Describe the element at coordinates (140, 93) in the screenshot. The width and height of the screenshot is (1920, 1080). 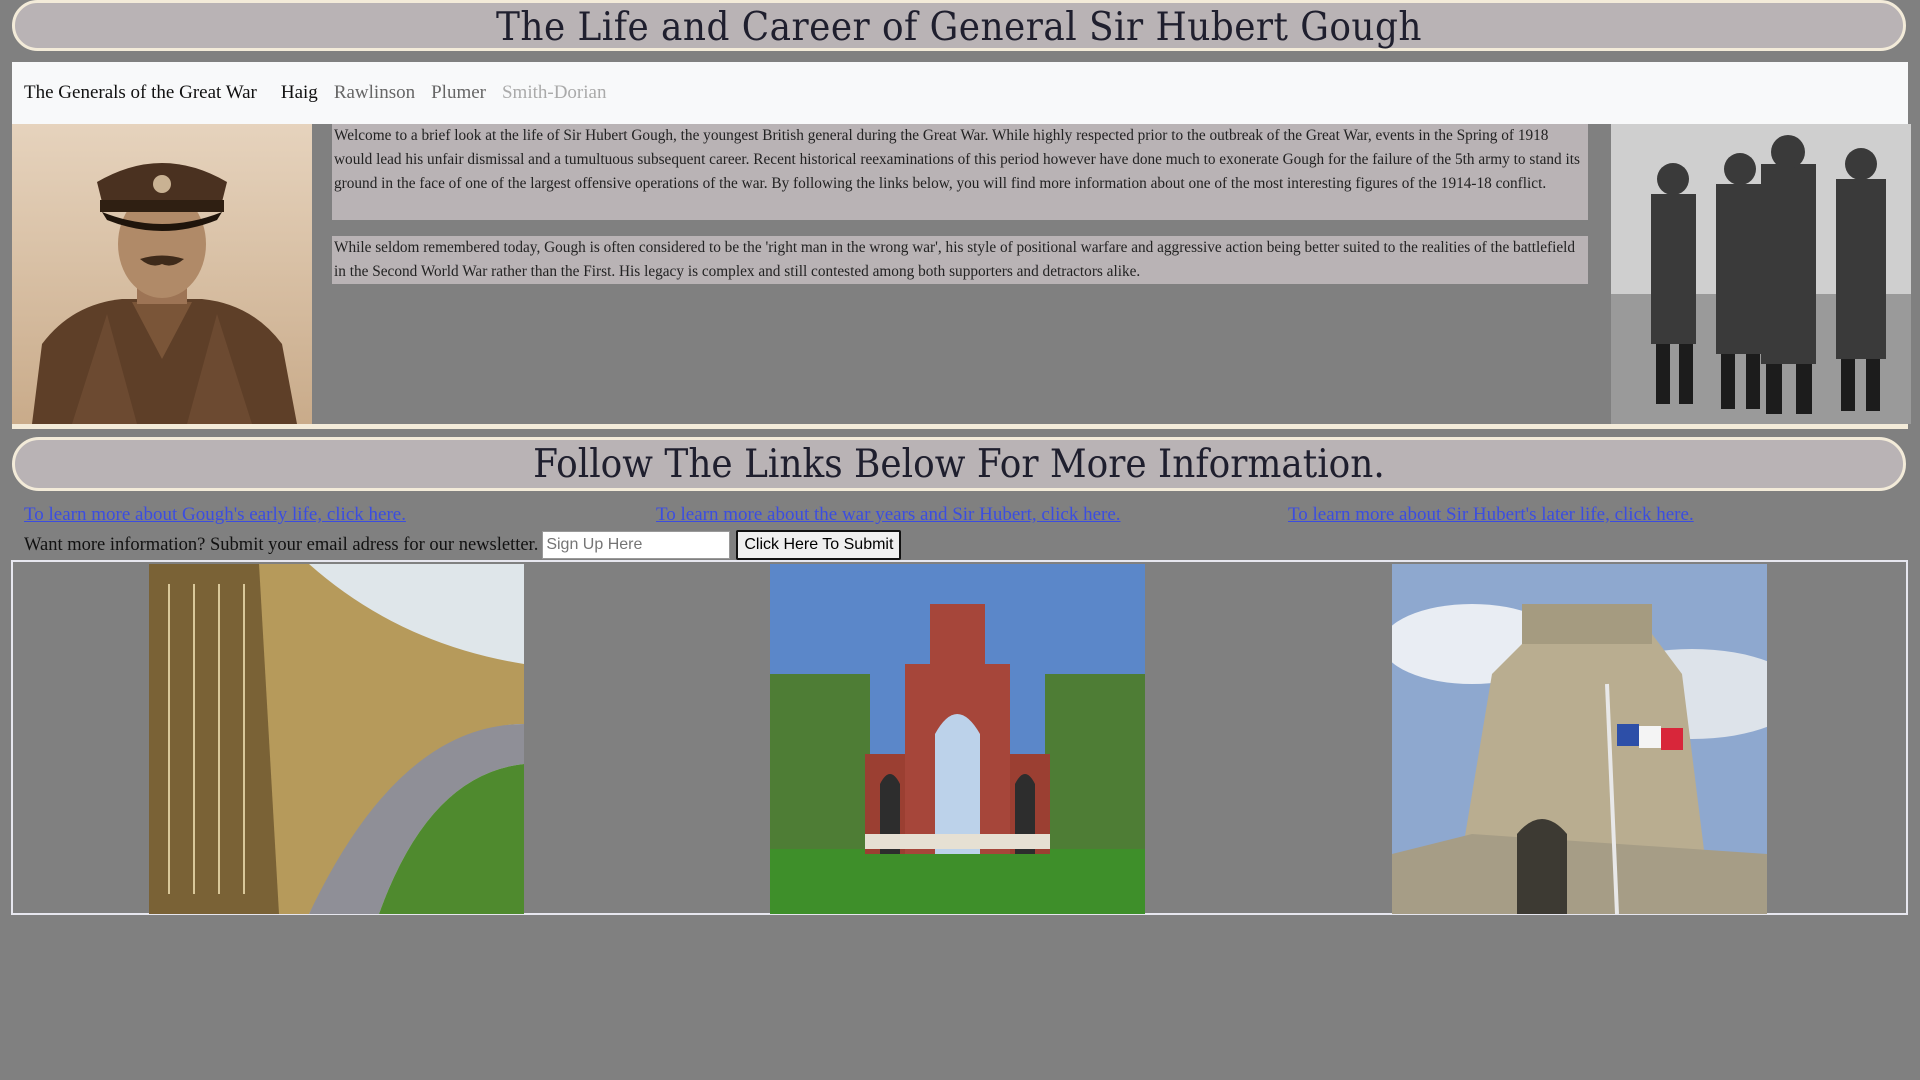
I see `navbar-brand: The Generals of the Great War` at that location.